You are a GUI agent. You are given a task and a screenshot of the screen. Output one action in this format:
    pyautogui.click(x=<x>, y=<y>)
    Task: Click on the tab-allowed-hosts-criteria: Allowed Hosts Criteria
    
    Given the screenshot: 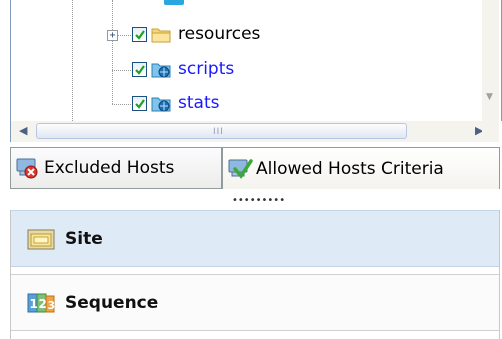 What is the action you would take?
    pyautogui.click(x=361, y=168)
    